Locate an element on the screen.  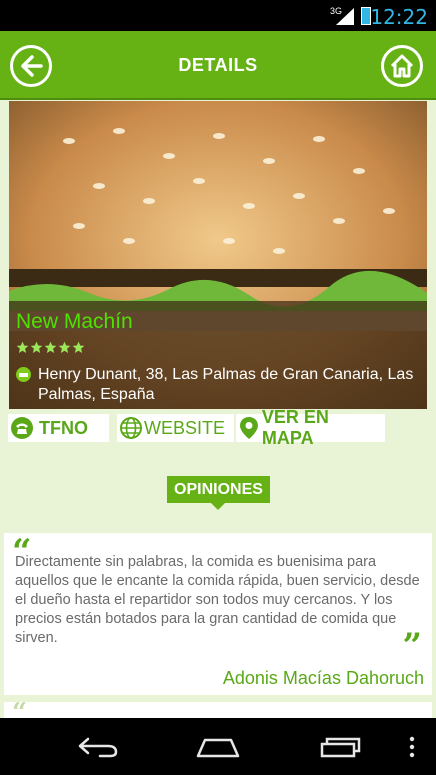
map-label: VER EN MAPA is located at coordinates (295, 427).